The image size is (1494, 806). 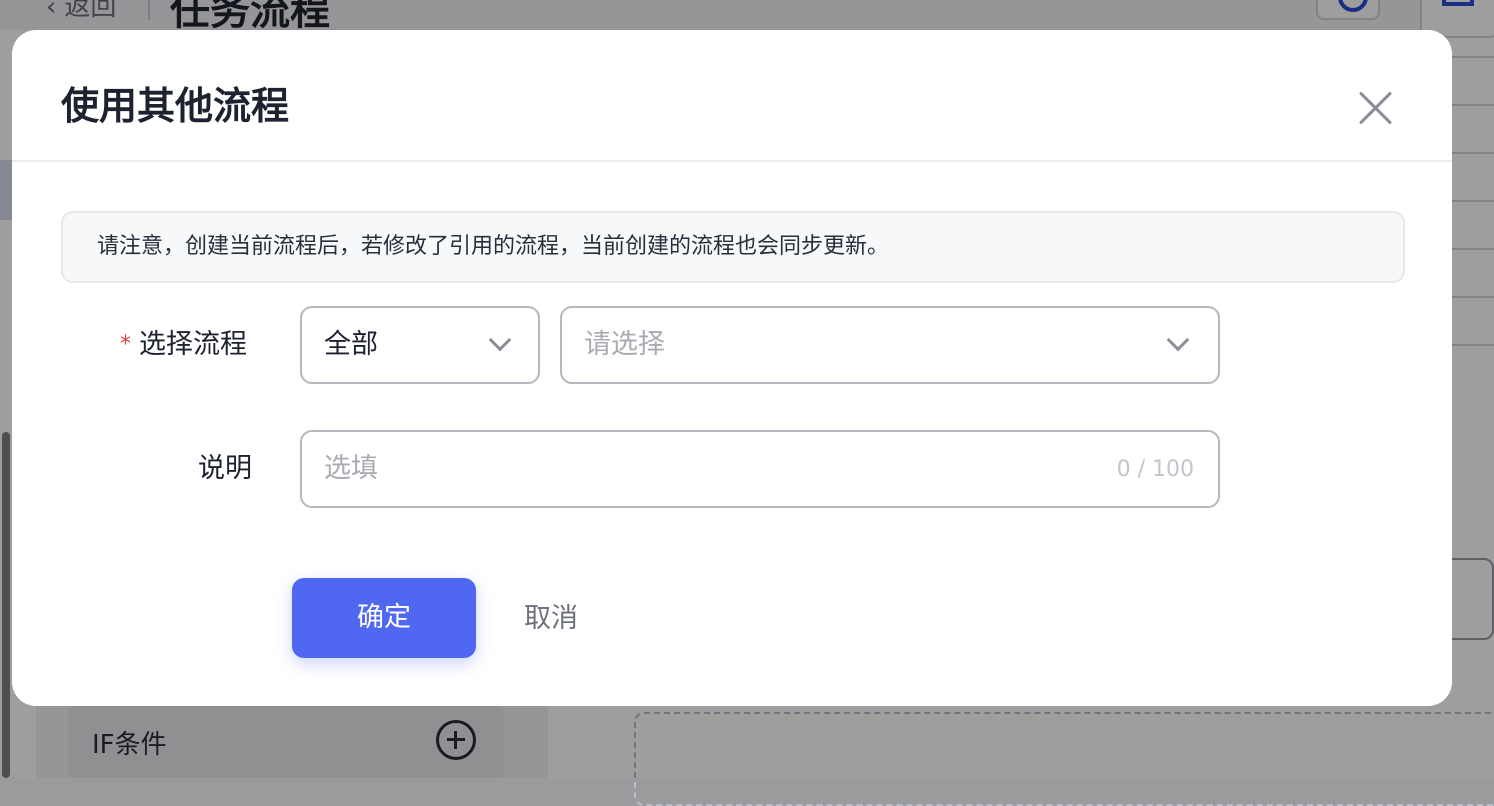 What do you see at coordinates (760, 469) in the screenshot?
I see `description-input: 选填 0 / 100` at bounding box center [760, 469].